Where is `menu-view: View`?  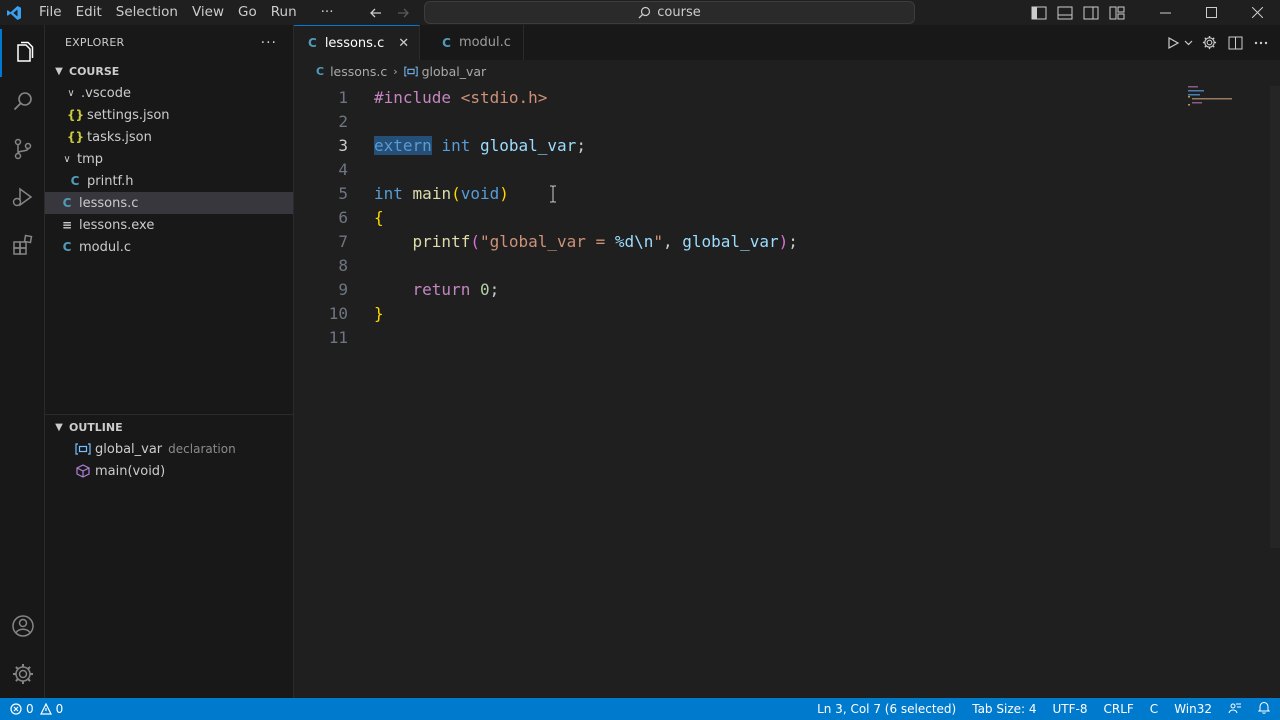
menu-view: View is located at coordinates (208, 12).